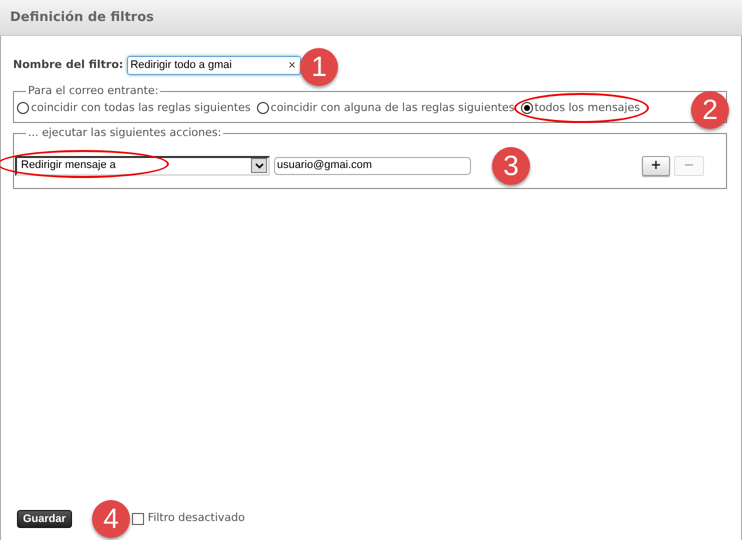 The width and height of the screenshot is (742, 540). What do you see at coordinates (656, 166) in the screenshot?
I see `add-button: +` at bounding box center [656, 166].